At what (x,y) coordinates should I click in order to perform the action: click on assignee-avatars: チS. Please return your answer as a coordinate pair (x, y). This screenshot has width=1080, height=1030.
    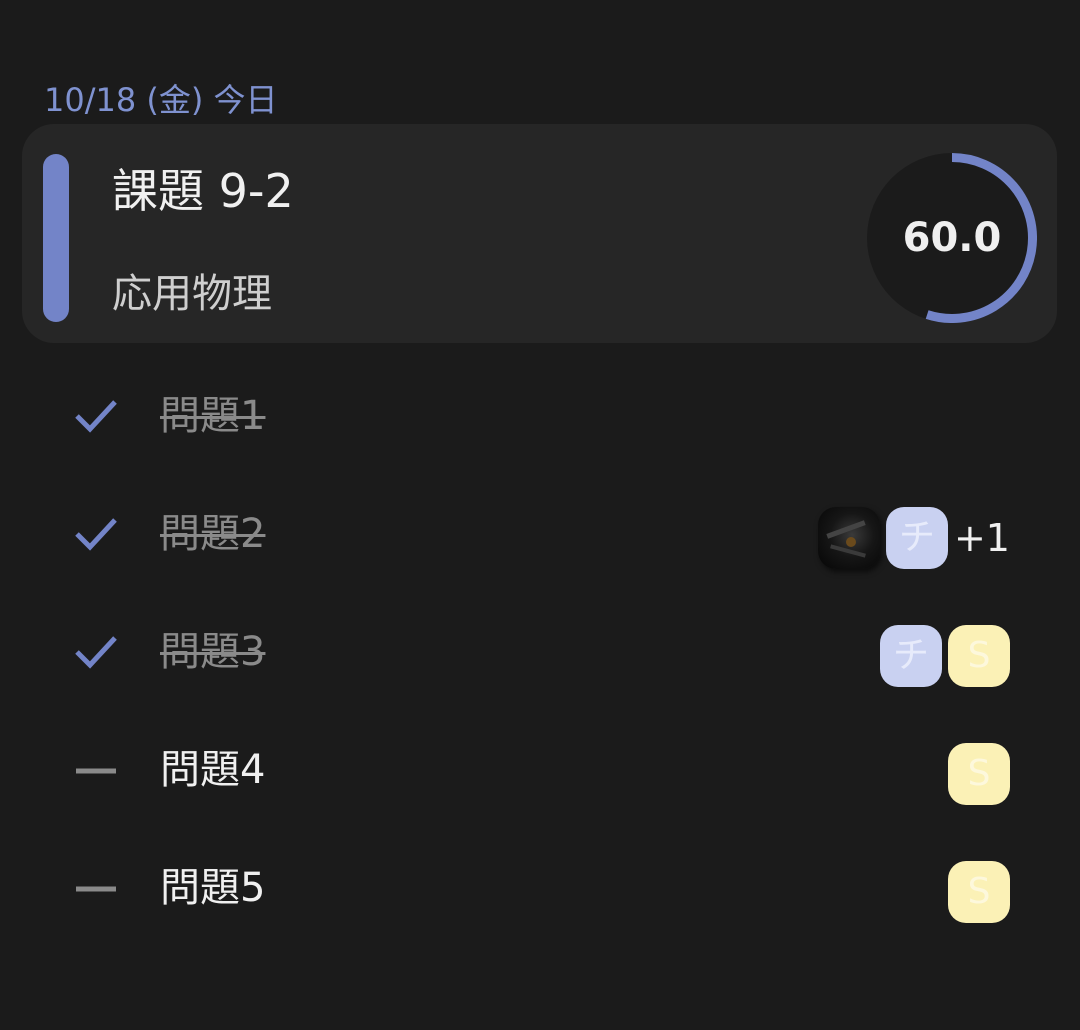
    Looking at the image, I should click on (945, 656).